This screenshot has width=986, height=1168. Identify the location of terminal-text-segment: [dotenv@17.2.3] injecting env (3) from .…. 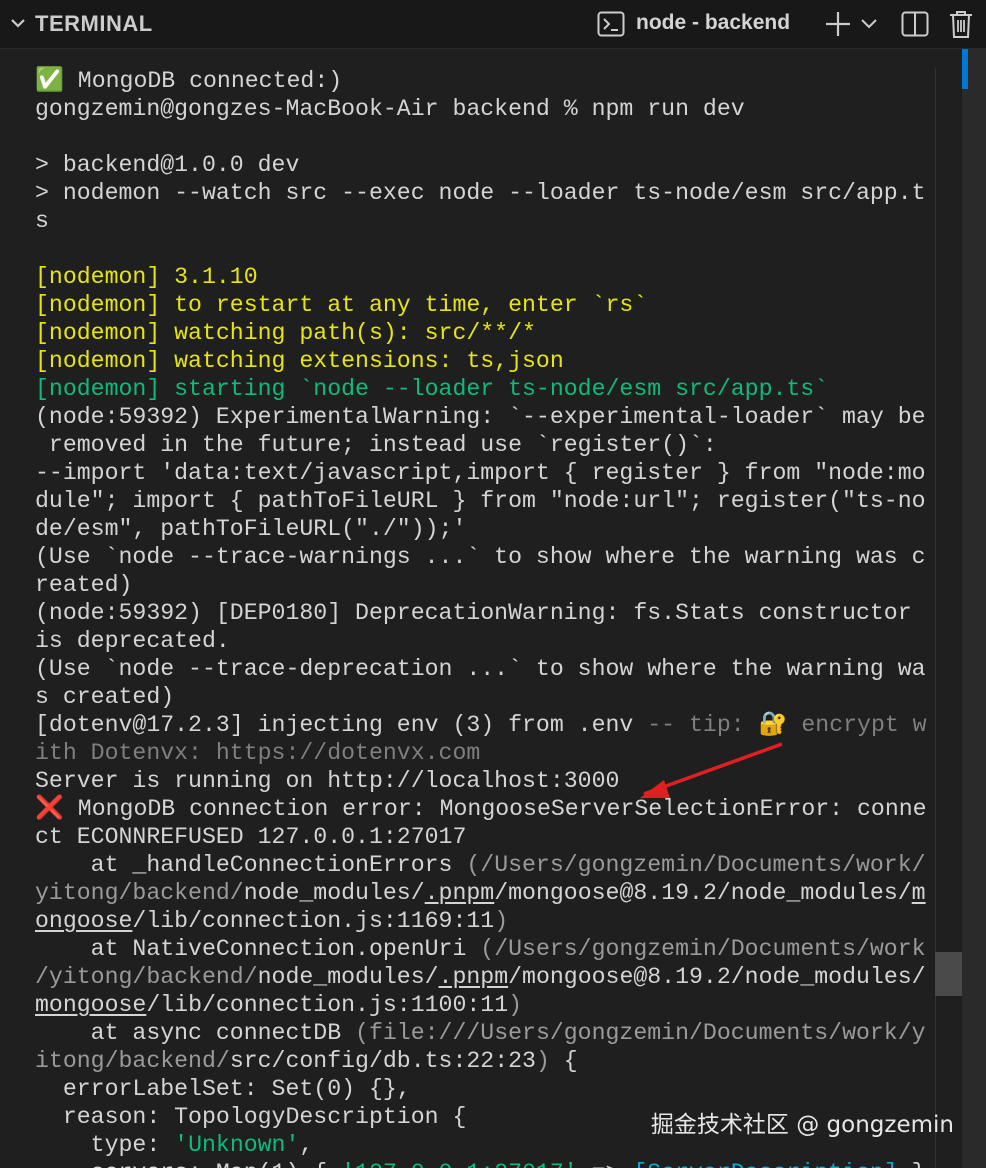
(341, 725).